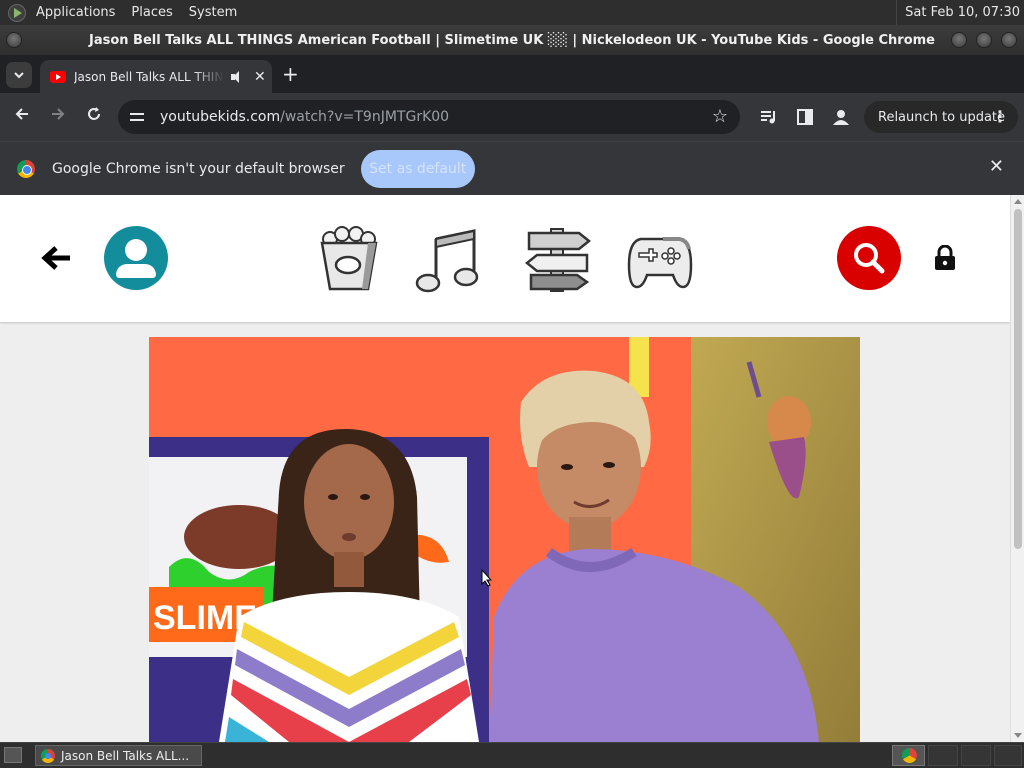 The height and width of the screenshot is (768, 1024). I want to click on search-icon, so click(869, 258).